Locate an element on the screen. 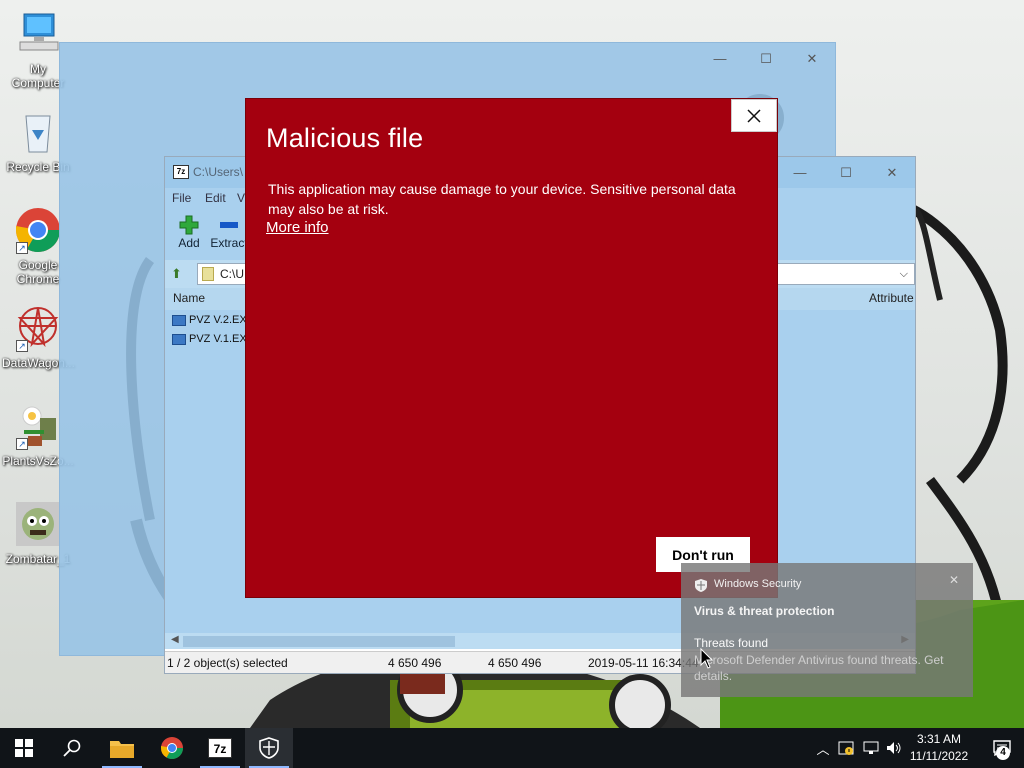 The height and width of the screenshot is (768, 1024). dismiss-icon: ✕ is located at coordinates (954, 580).